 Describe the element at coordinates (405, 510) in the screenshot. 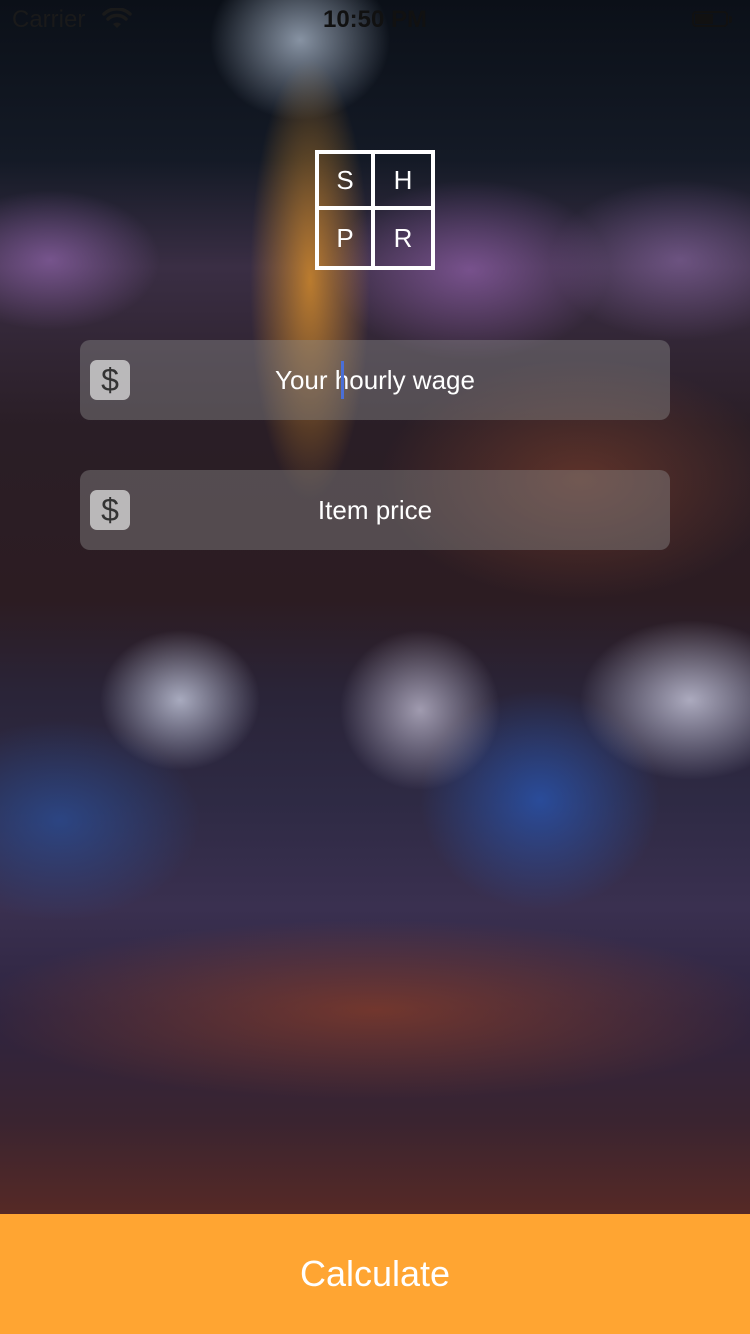

I see `item-price-input` at that location.